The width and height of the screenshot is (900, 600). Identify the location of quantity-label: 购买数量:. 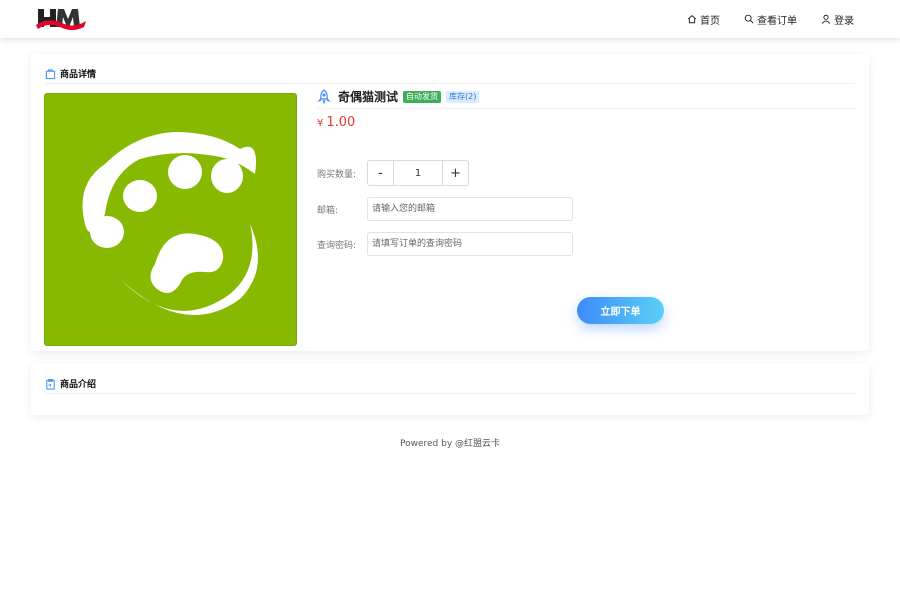
(337, 174).